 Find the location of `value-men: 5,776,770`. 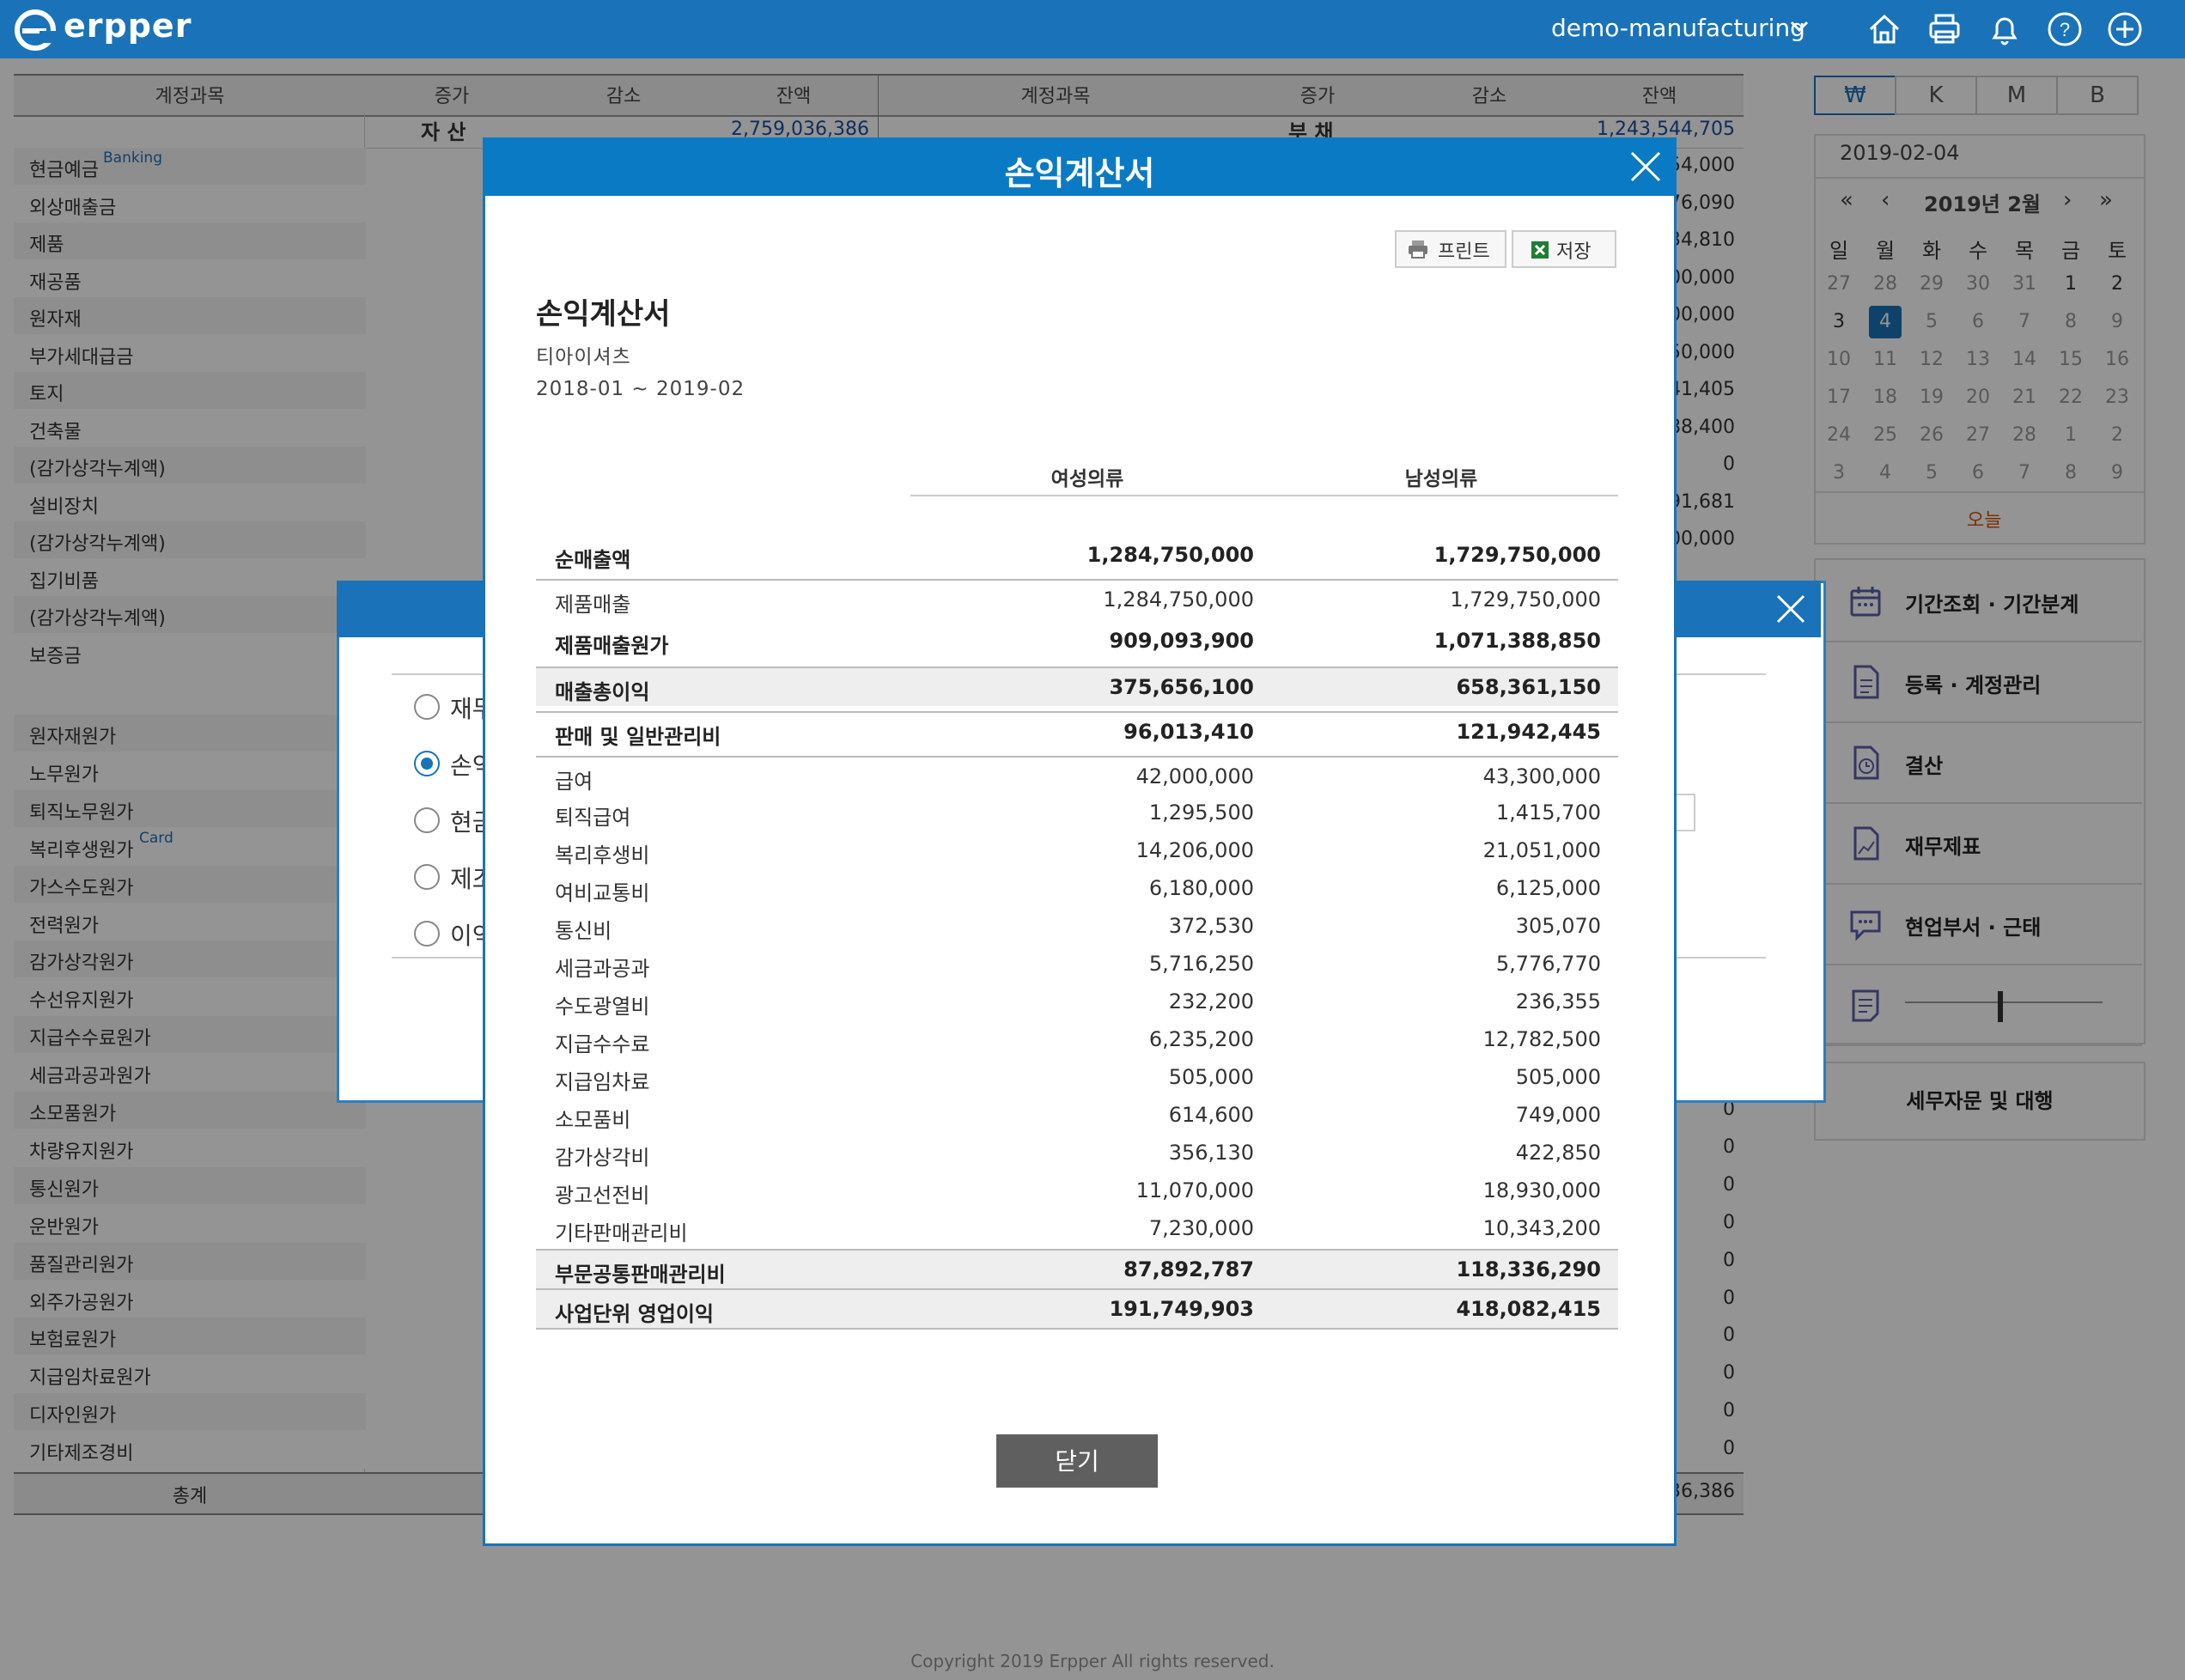

value-men: 5,776,770 is located at coordinates (1548, 964).